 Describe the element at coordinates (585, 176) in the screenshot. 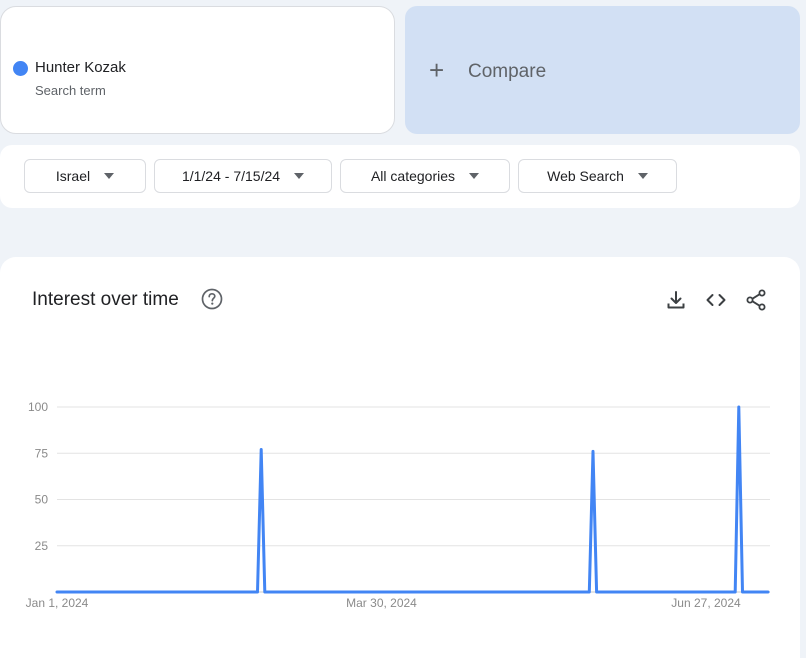

I see `search-type-value: Web Search` at that location.